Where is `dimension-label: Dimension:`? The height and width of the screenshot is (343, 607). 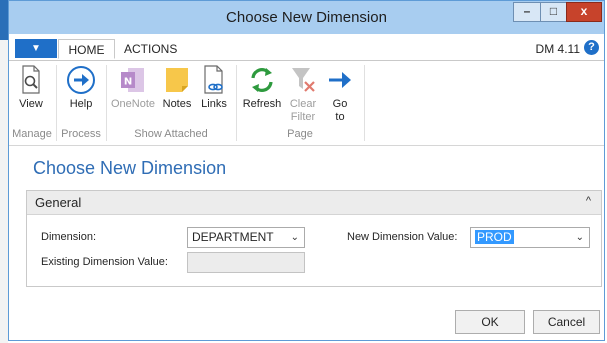
dimension-label: Dimension: is located at coordinates (69, 237).